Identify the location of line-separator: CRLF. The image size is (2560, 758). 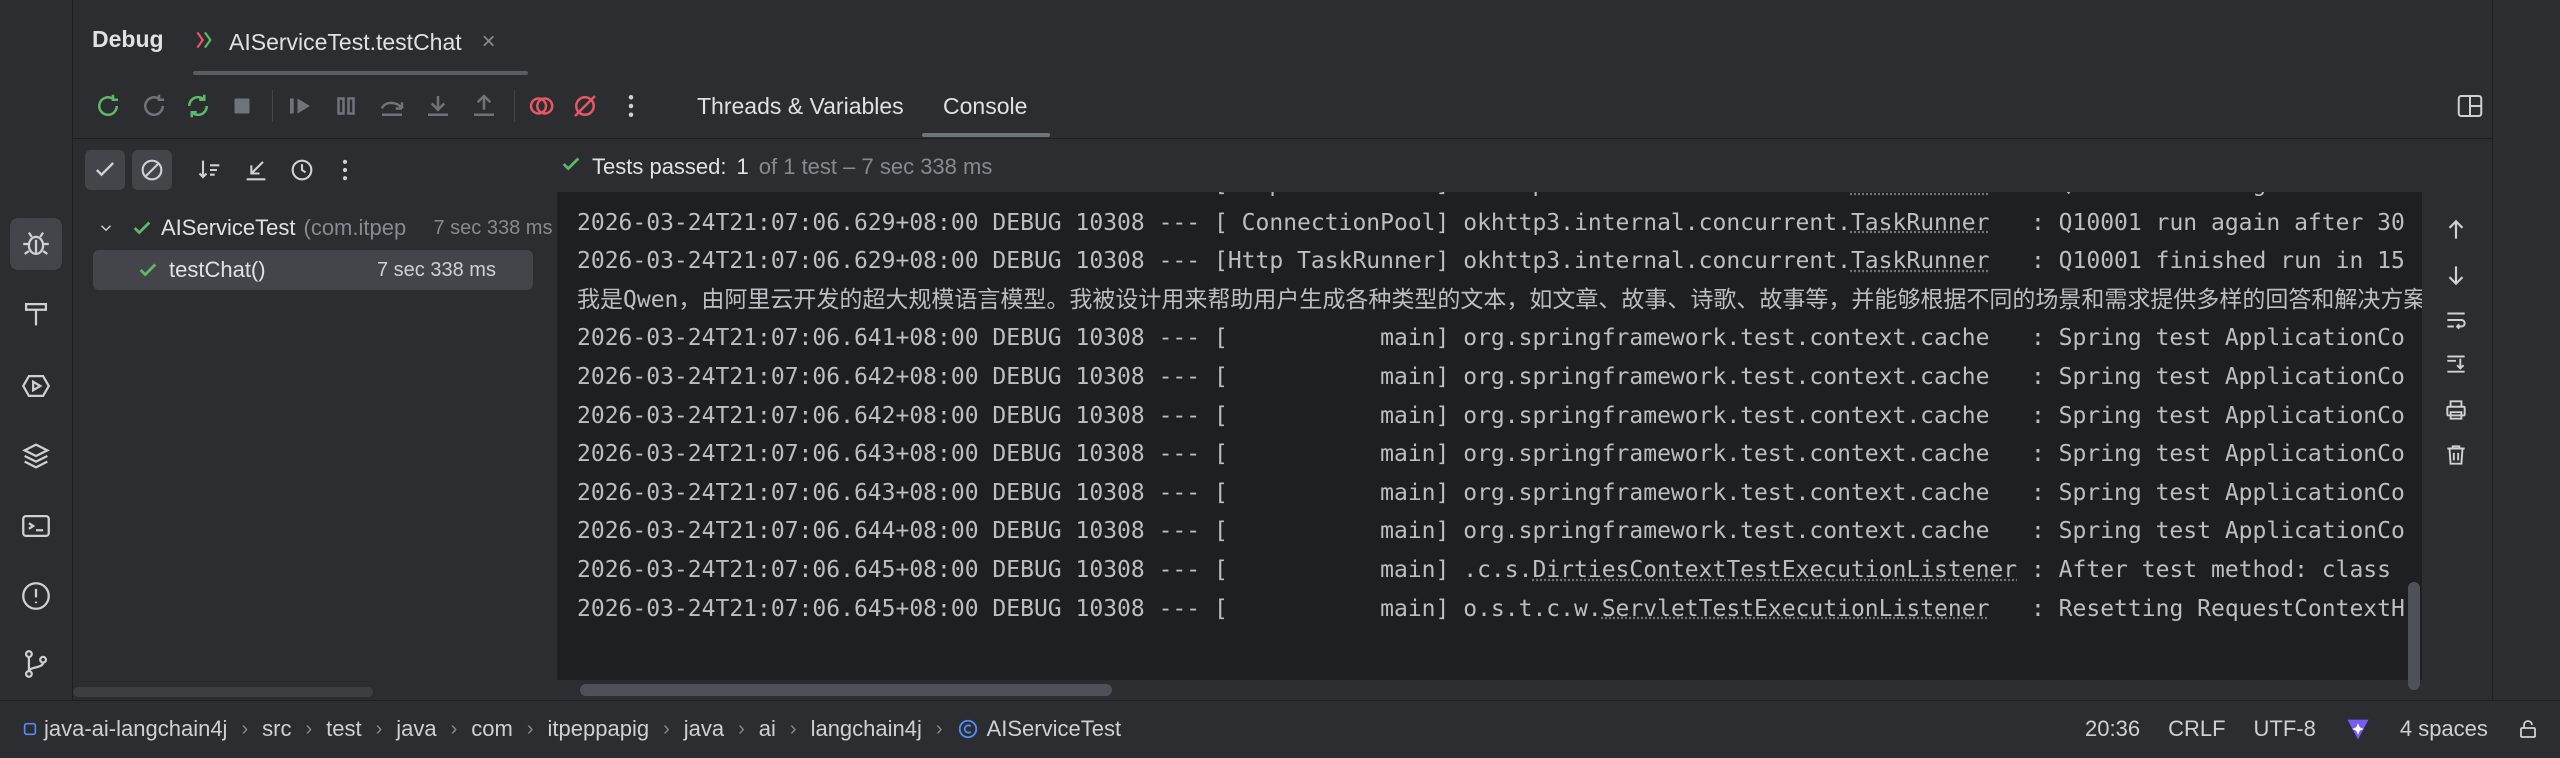
(2196, 729).